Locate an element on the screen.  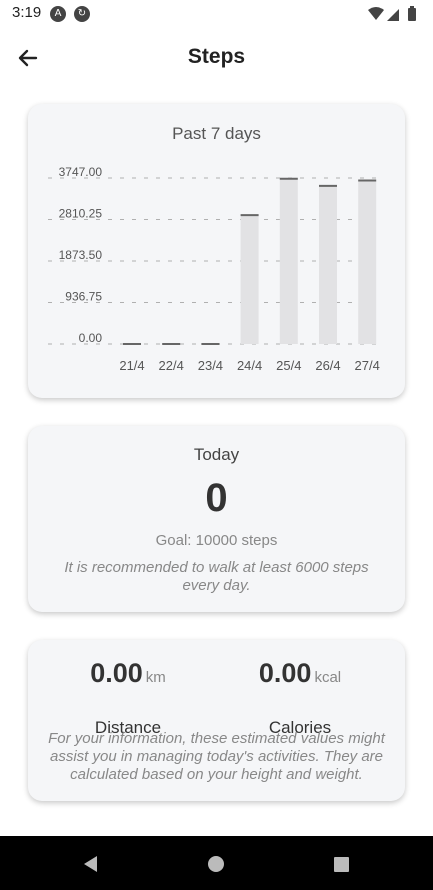
distance-metric: 0.00 km Distance is located at coordinates (128, 697).